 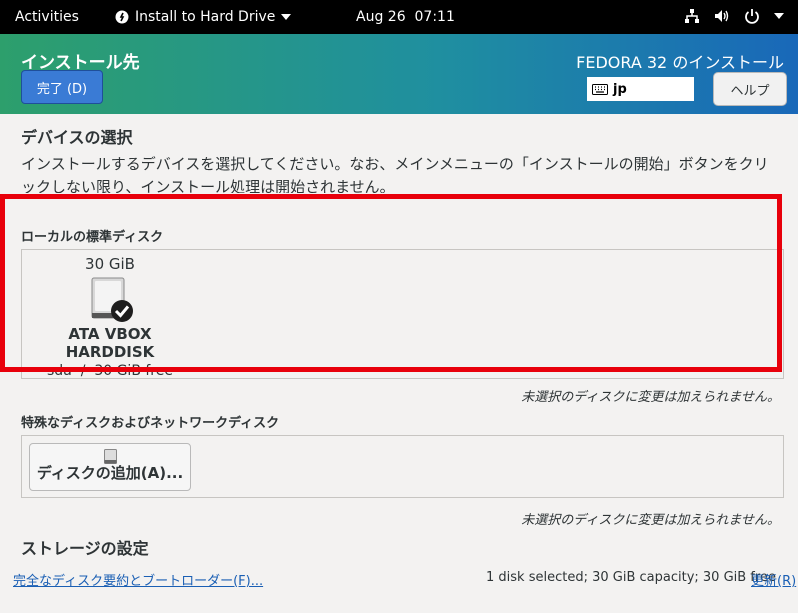 I want to click on keyboard-icon, so click(x=600, y=89).